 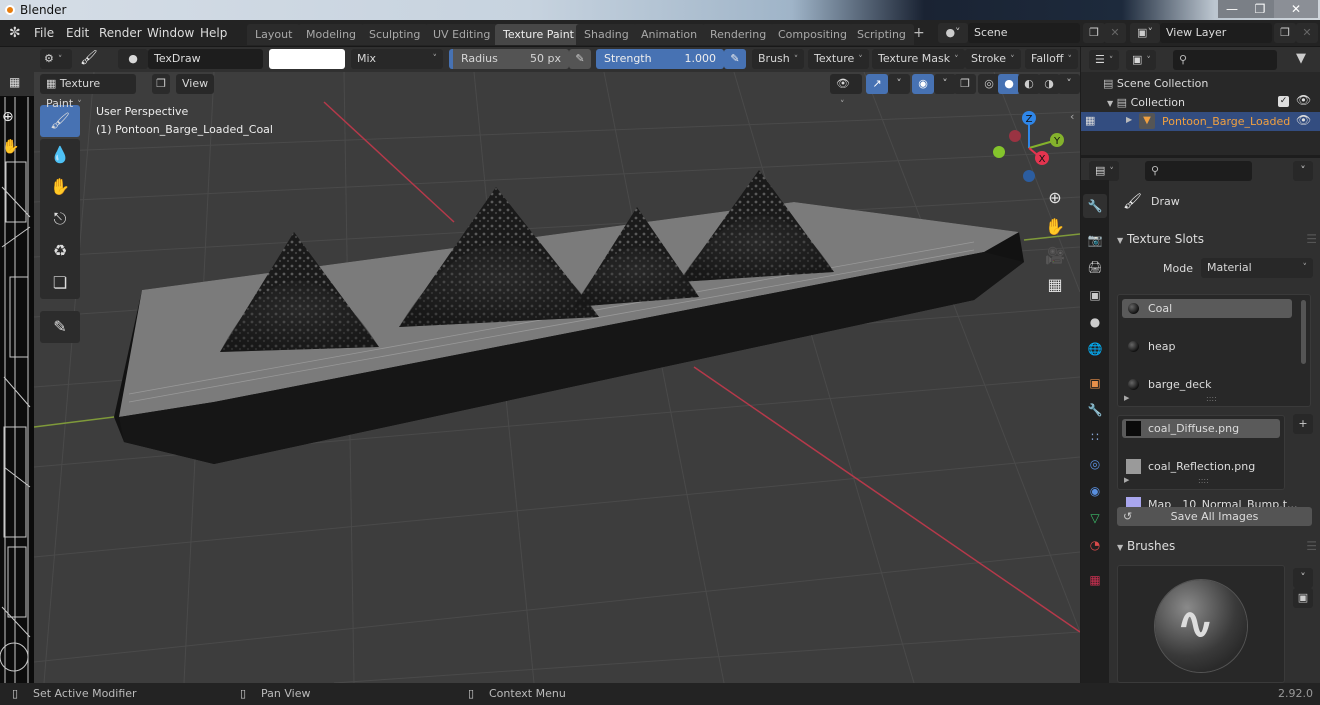 What do you see at coordinates (1283, 101) in the screenshot?
I see `collection-checkbox: ✓` at bounding box center [1283, 101].